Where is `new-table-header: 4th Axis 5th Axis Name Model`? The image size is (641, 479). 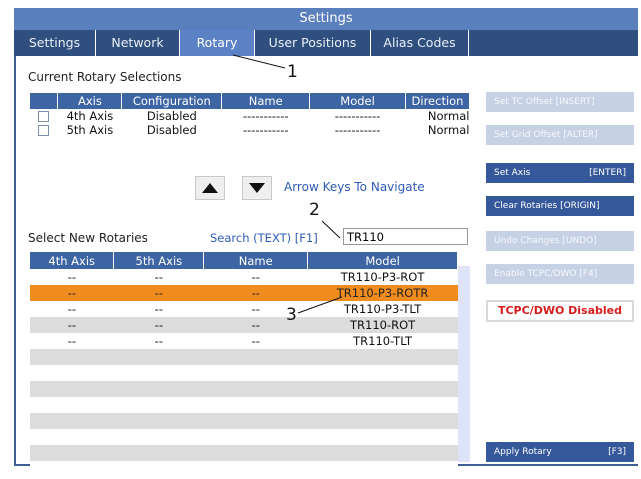
new-table-header: 4th Axis 5th Axis Name Model is located at coordinates (244, 260).